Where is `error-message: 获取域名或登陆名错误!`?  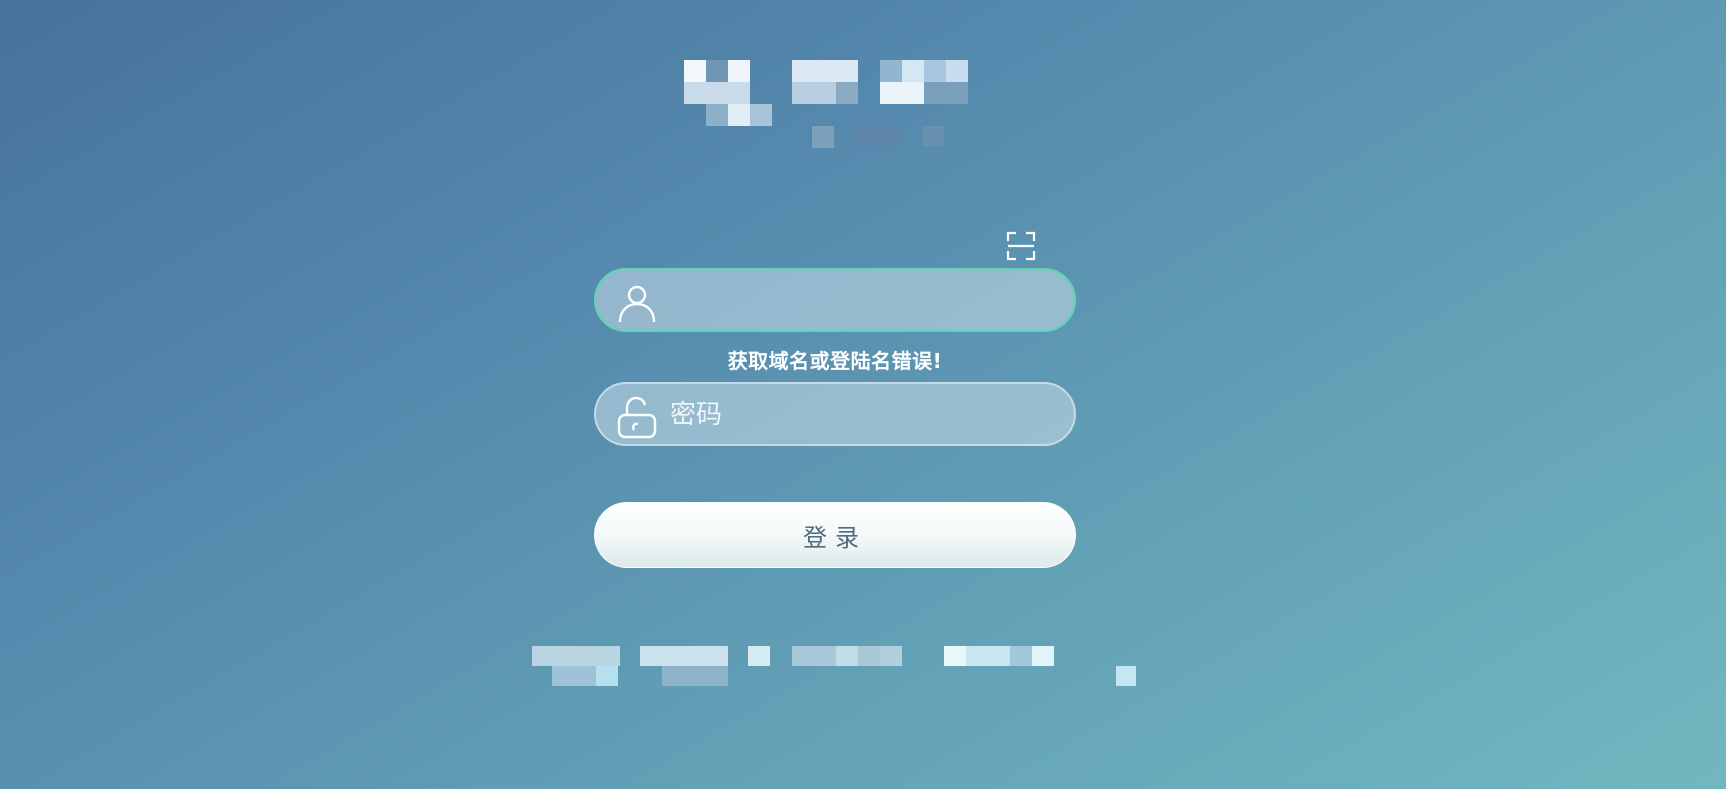
error-message: 获取域名或登陆名错误! is located at coordinates (835, 361).